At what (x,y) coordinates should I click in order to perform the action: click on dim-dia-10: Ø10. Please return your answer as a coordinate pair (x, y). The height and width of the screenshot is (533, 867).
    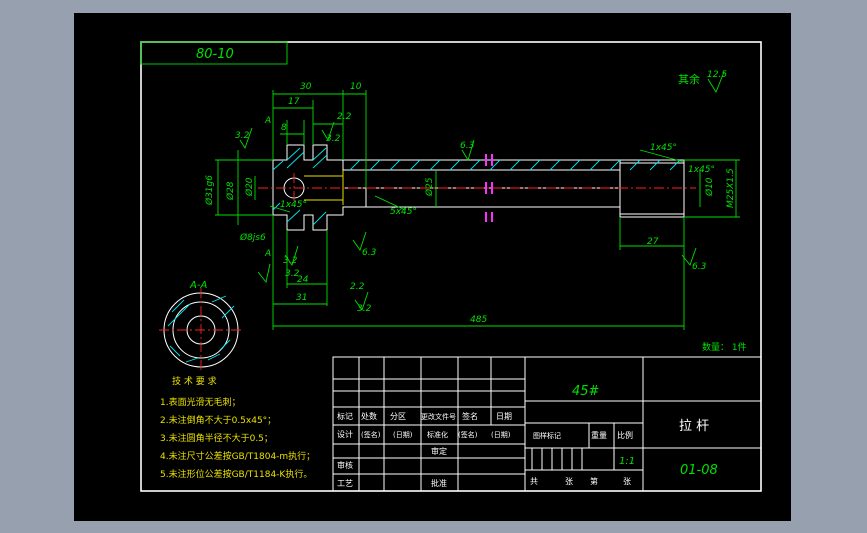
    Looking at the image, I should click on (709, 187).